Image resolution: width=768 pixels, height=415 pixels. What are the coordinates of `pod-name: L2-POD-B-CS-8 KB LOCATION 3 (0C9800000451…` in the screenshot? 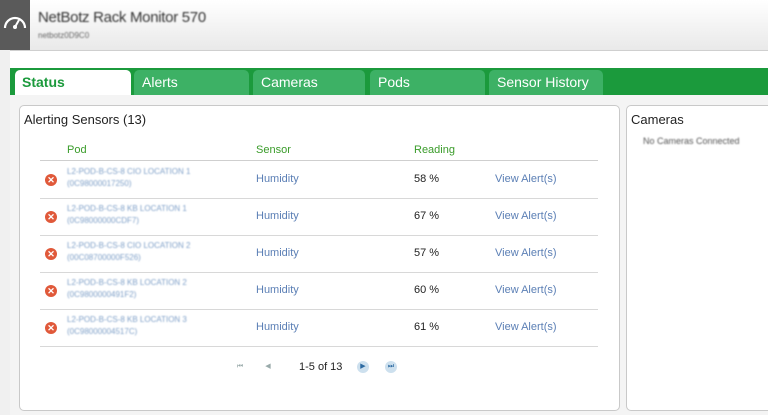 It's located at (152, 326).